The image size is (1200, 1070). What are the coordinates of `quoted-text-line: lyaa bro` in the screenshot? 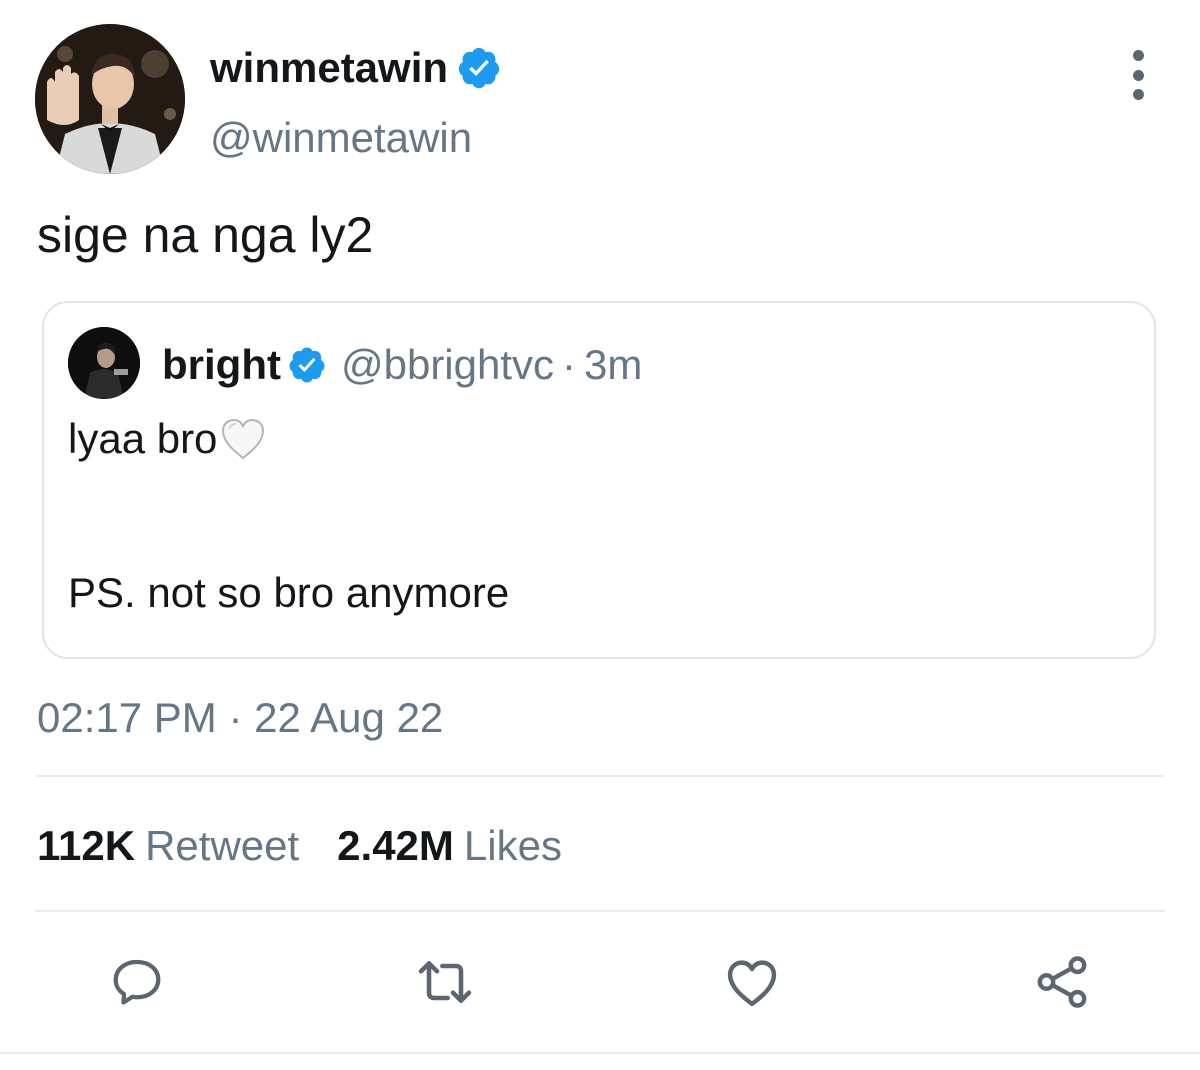 It's located at (167, 439).